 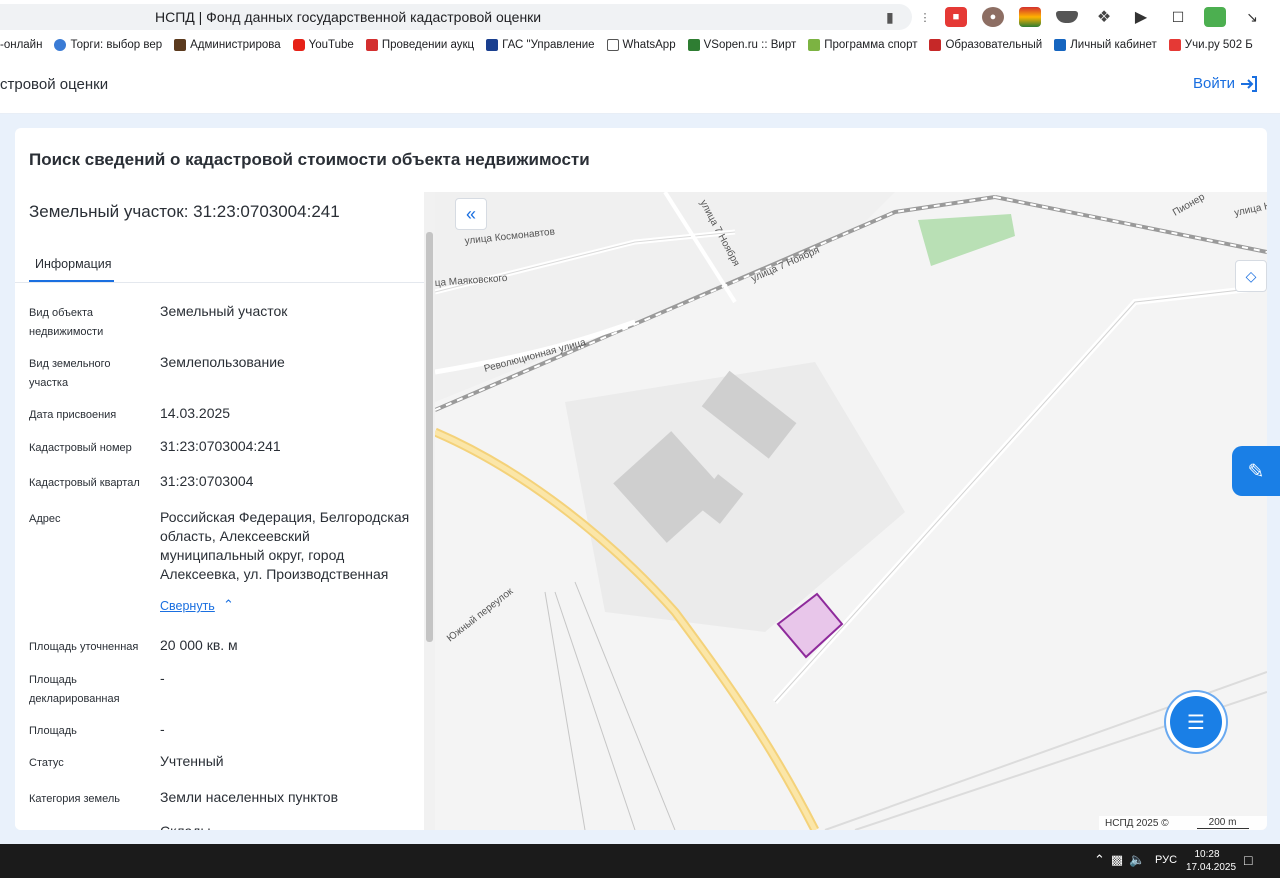 What do you see at coordinates (227, 45) in the screenshot?
I see `bookmark-item: Администрирова` at bounding box center [227, 45].